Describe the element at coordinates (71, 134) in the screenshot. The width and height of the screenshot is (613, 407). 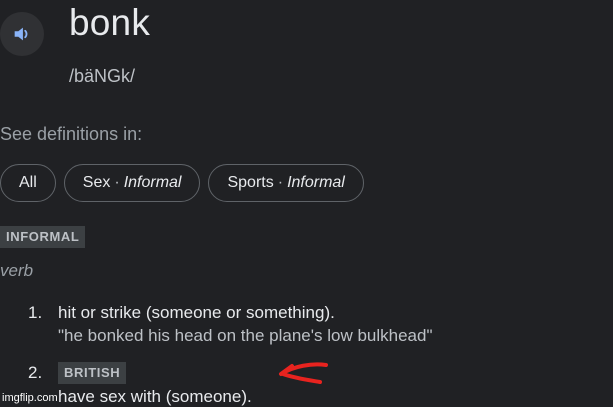
I see `see-definitions-label: See definitions in:` at that location.